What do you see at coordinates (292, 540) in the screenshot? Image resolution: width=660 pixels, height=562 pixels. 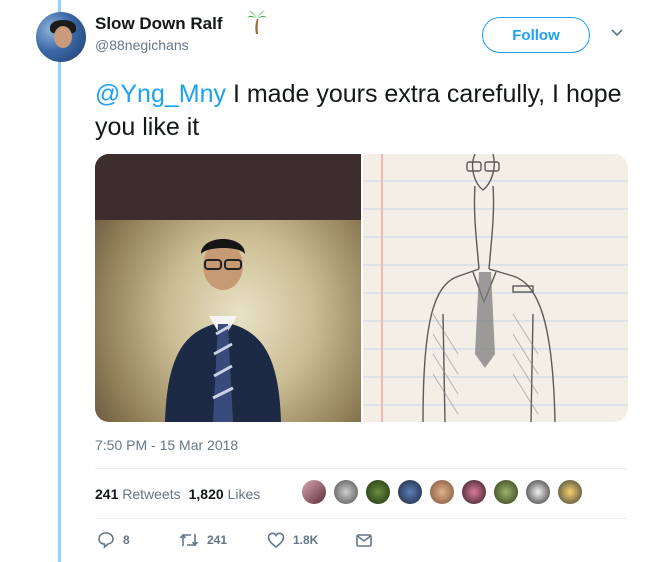 I see `like-button: 1.8K` at bounding box center [292, 540].